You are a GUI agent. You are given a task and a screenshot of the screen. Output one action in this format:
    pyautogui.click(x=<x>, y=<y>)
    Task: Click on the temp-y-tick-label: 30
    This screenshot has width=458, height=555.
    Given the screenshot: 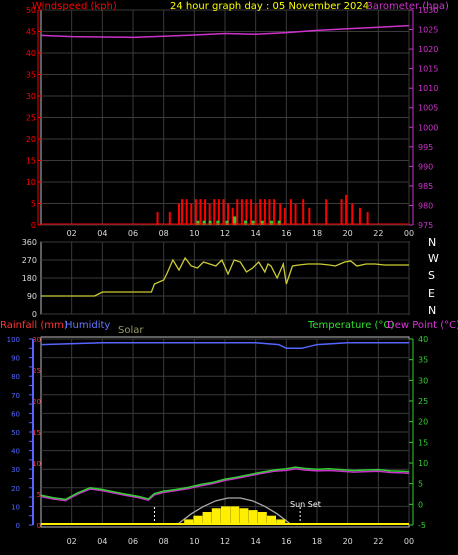 What is the action you would take?
    pyautogui.click(x=423, y=380)
    